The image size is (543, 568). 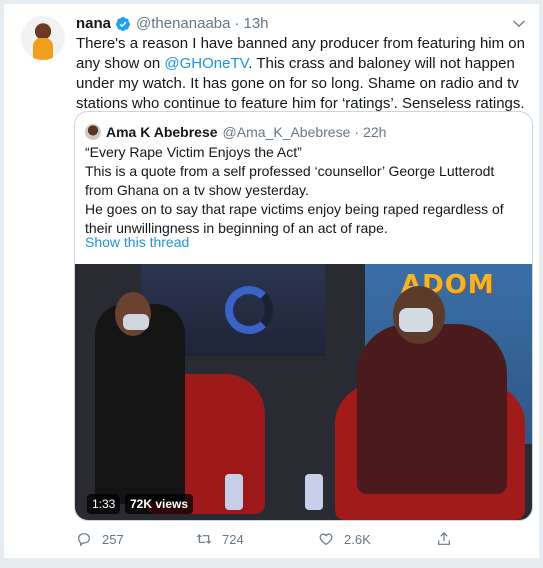 What do you see at coordinates (432, 409) in the screenshot?
I see `video-person` at bounding box center [432, 409].